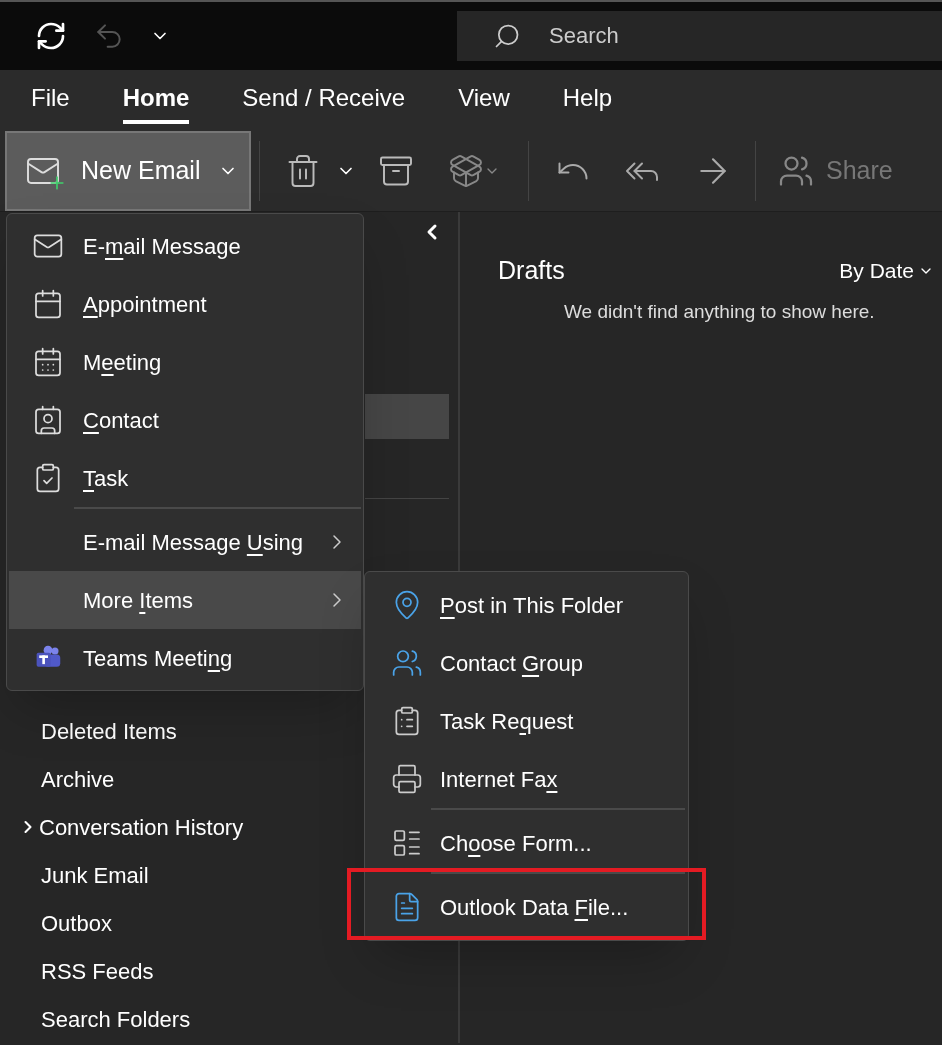 The image size is (942, 1045). Describe the element at coordinates (499, 779) in the screenshot. I see `menu-item-label: Internet Fax` at that location.